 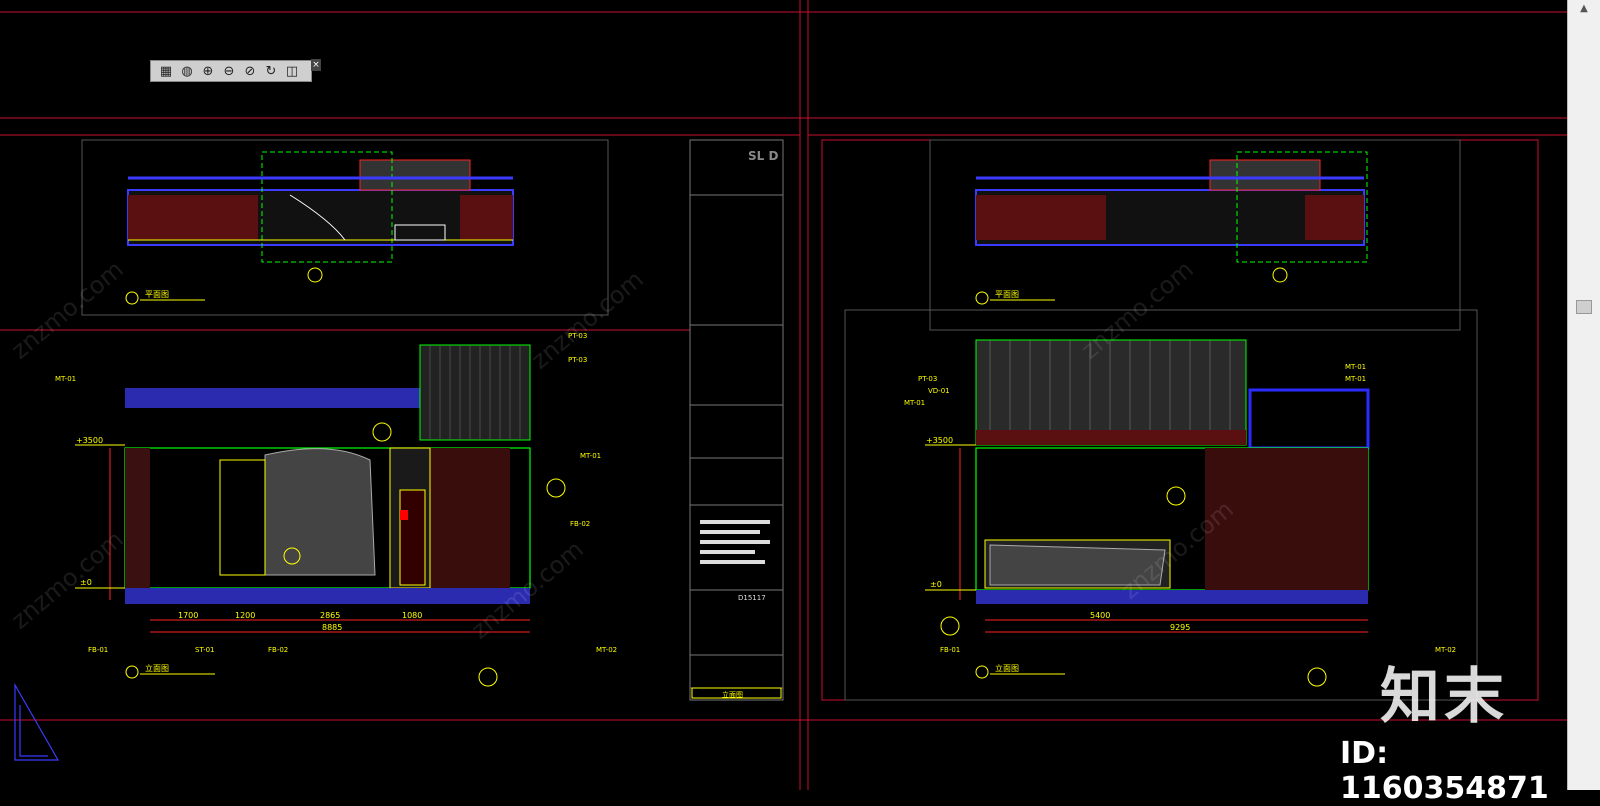 What do you see at coordinates (330, 615) in the screenshot?
I see `left-dim-3: 2865` at bounding box center [330, 615].